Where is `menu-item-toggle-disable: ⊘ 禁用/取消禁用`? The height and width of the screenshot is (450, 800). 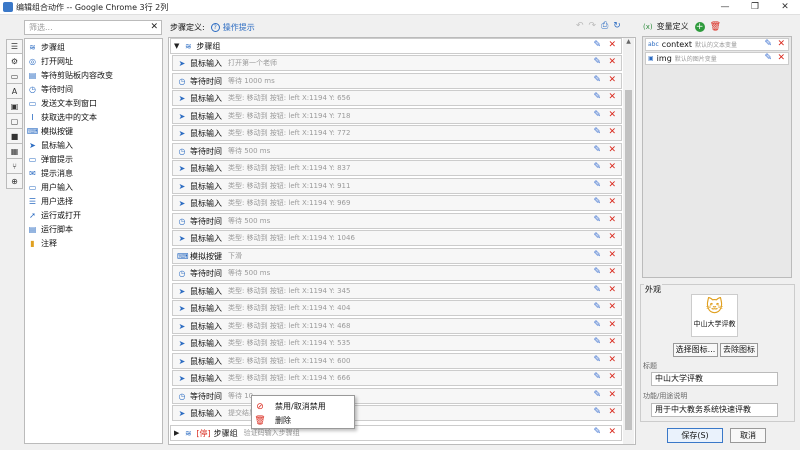
menu-item-toggle-disable: ⊘ 禁用/取消禁用 is located at coordinates (290, 406).